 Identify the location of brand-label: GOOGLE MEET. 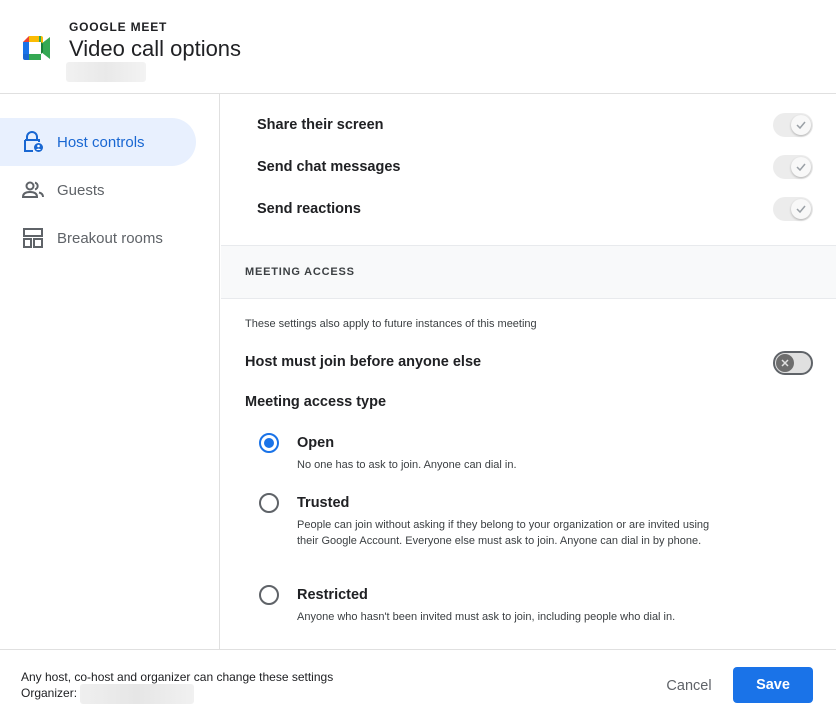
(118, 27).